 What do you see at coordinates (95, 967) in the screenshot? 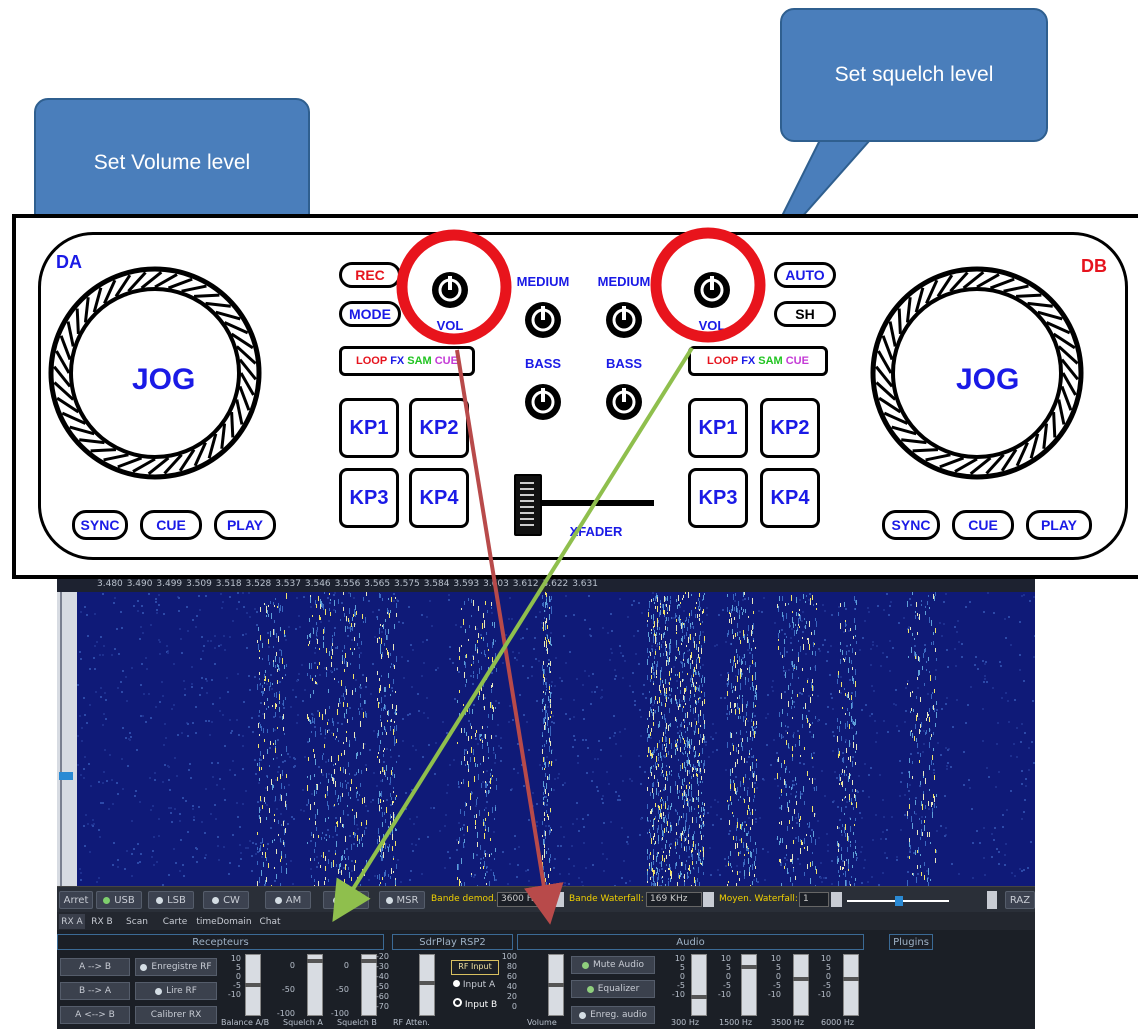
I see `copy-a-to-b-button: A --> B` at bounding box center [95, 967].